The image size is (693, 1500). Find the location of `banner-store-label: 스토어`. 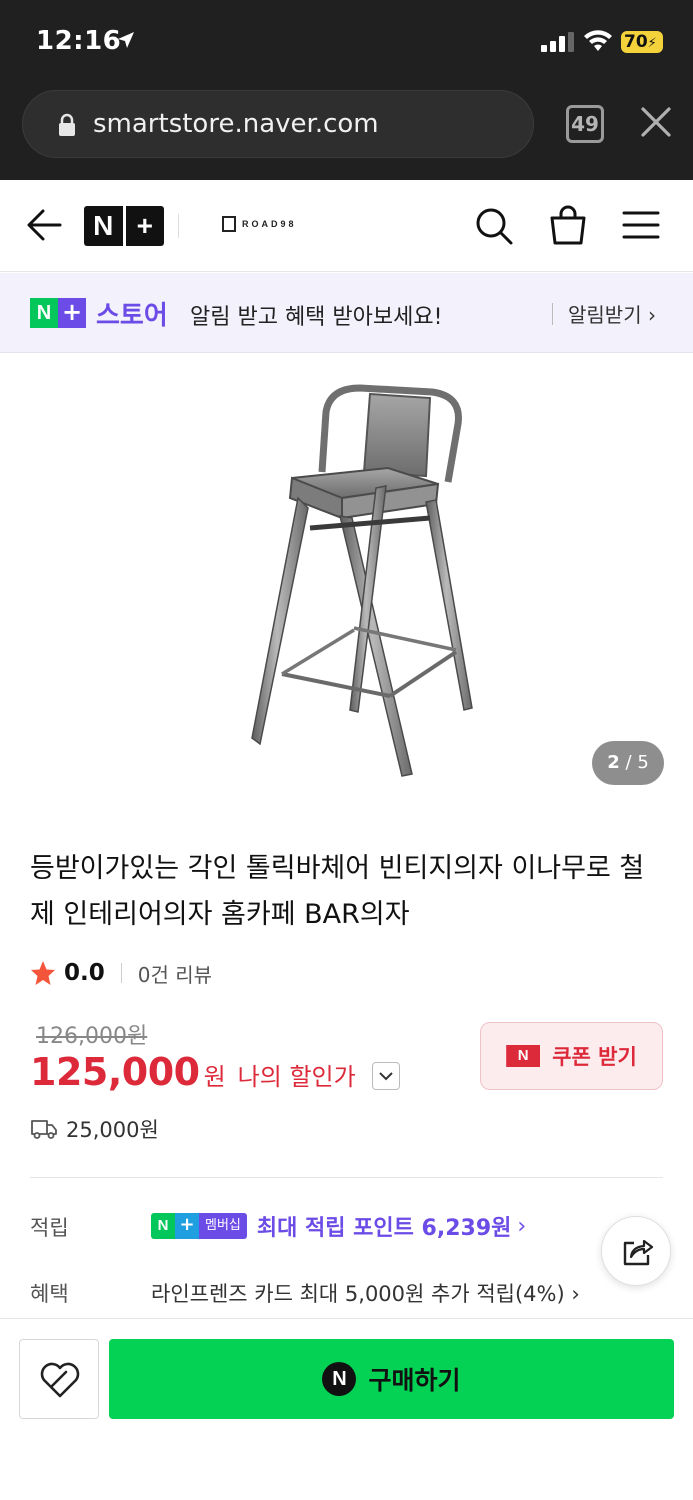

banner-store-label: 스토어 is located at coordinates (132, 316).